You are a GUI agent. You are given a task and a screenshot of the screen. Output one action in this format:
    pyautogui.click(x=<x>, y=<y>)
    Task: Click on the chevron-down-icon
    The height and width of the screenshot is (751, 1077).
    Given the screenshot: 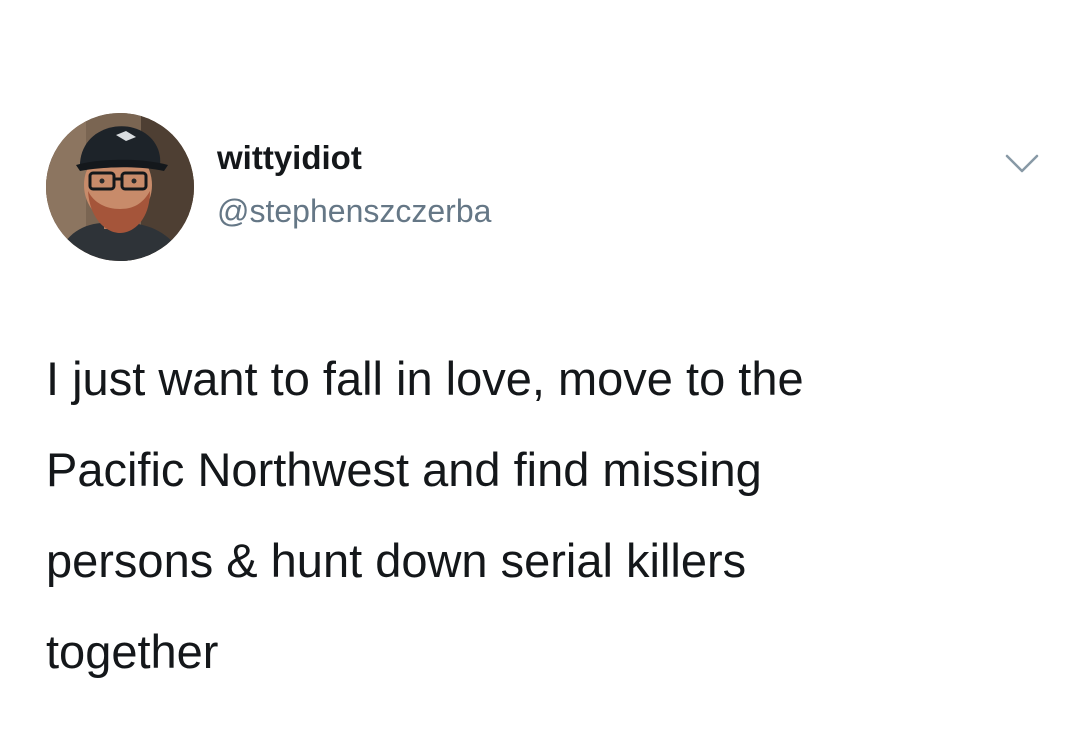 What is the action you would take?
    pyautogui.click(x=1022, y=164)
    